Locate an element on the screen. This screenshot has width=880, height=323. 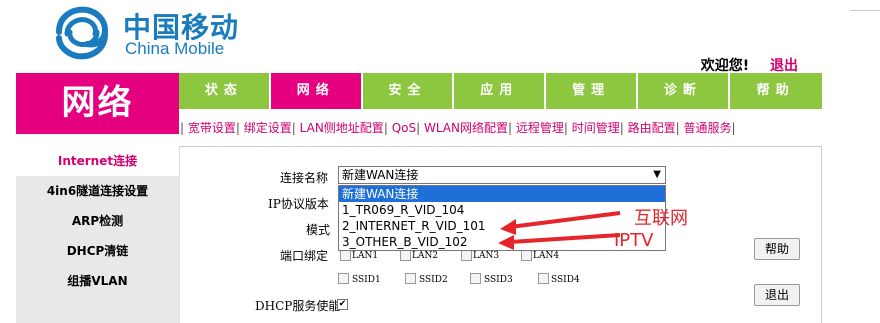
dhcp-enable-label: DHCP服务使能 is located at coordinates (298, 306).